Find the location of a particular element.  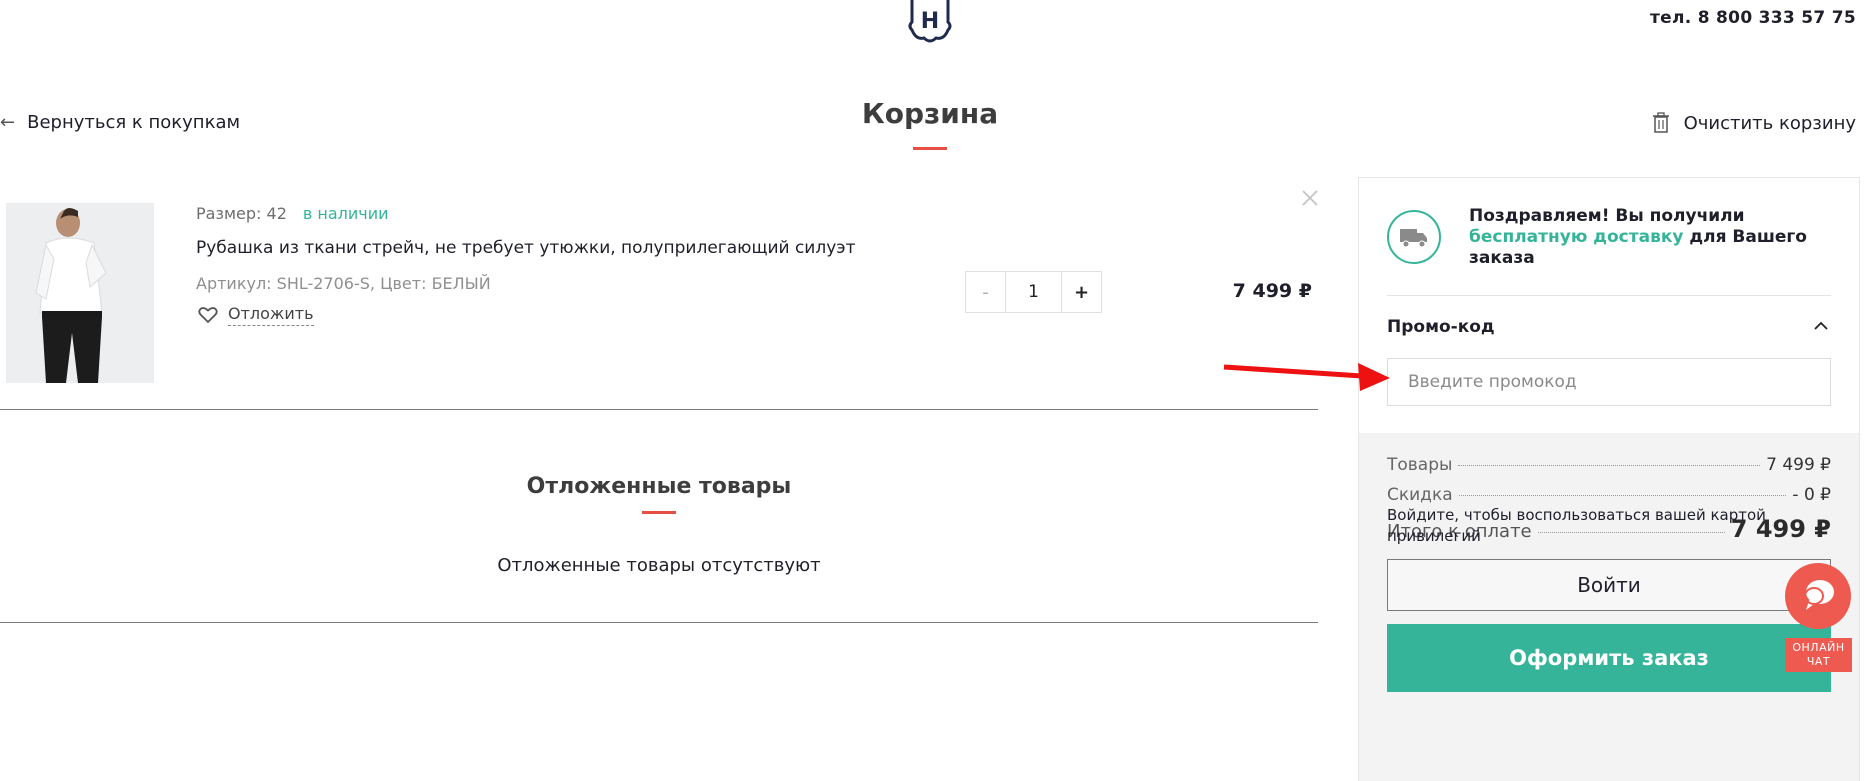

chat-label-line1: ОНЛАЙН is located at coordinates (1818, 647).